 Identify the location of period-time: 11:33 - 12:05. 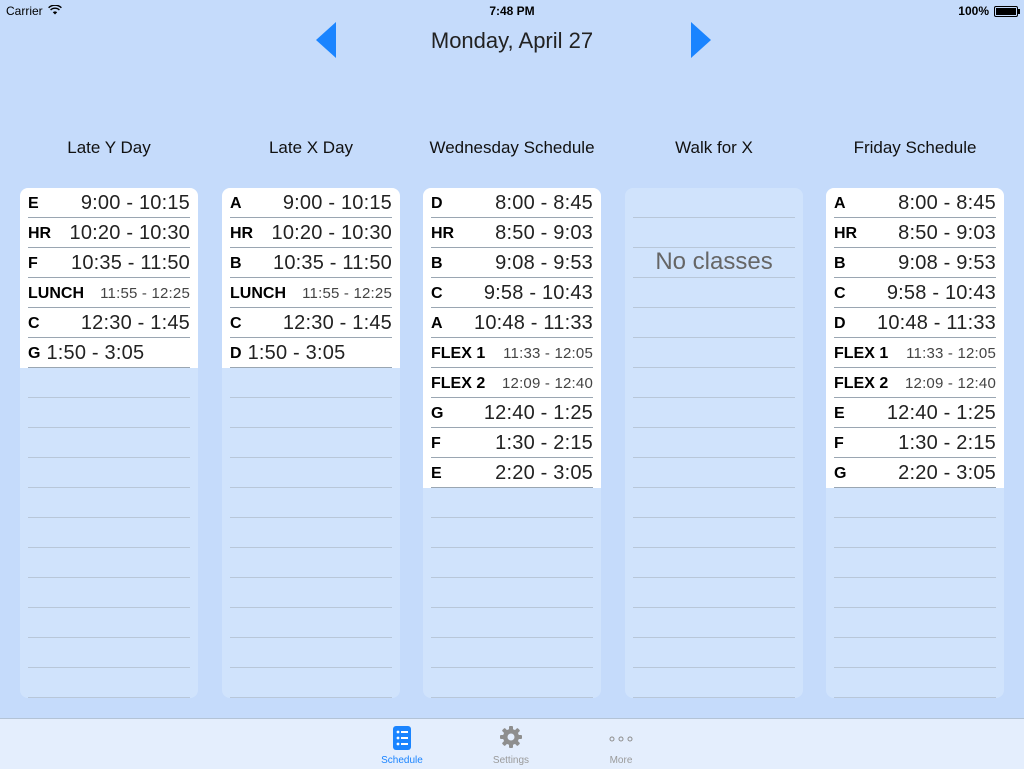
(548, 353).